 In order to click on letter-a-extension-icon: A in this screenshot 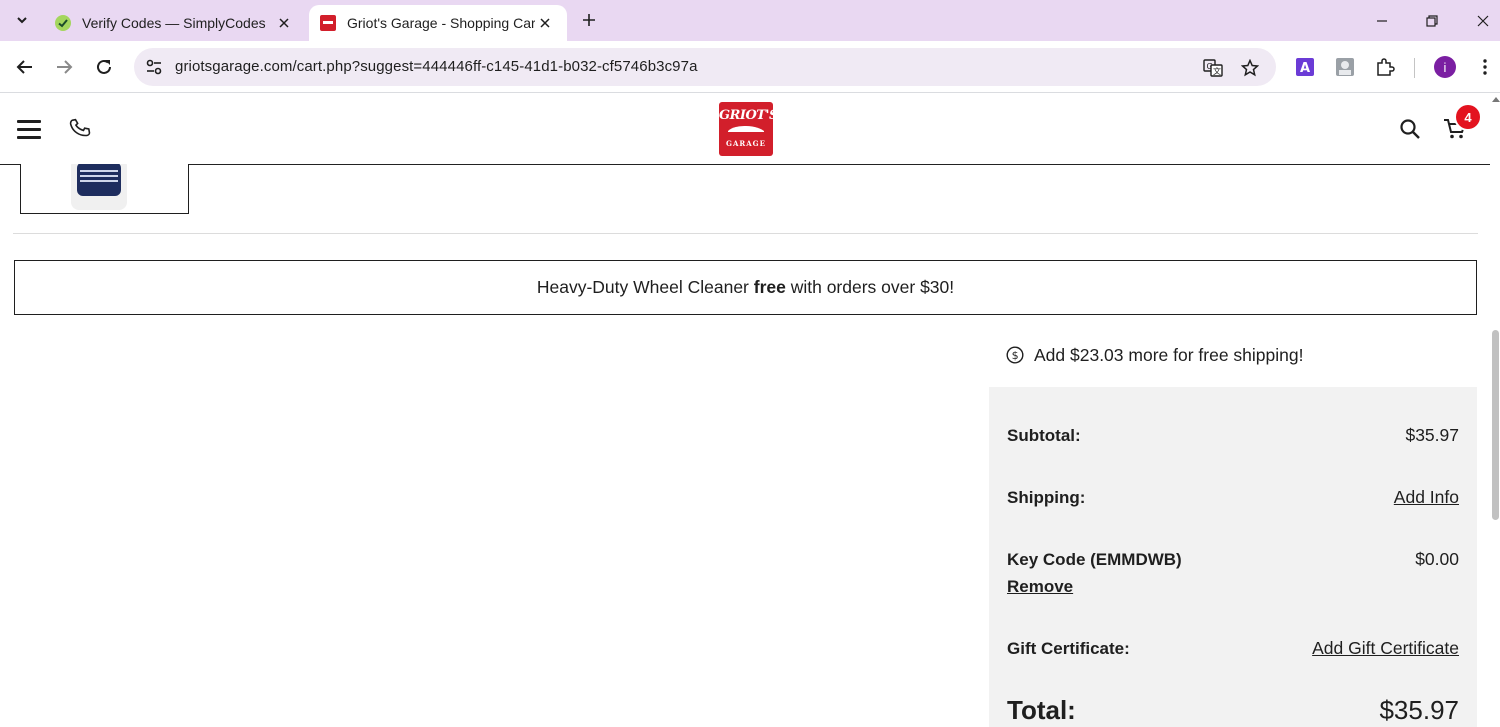, I will do `click(1305, 67)`.